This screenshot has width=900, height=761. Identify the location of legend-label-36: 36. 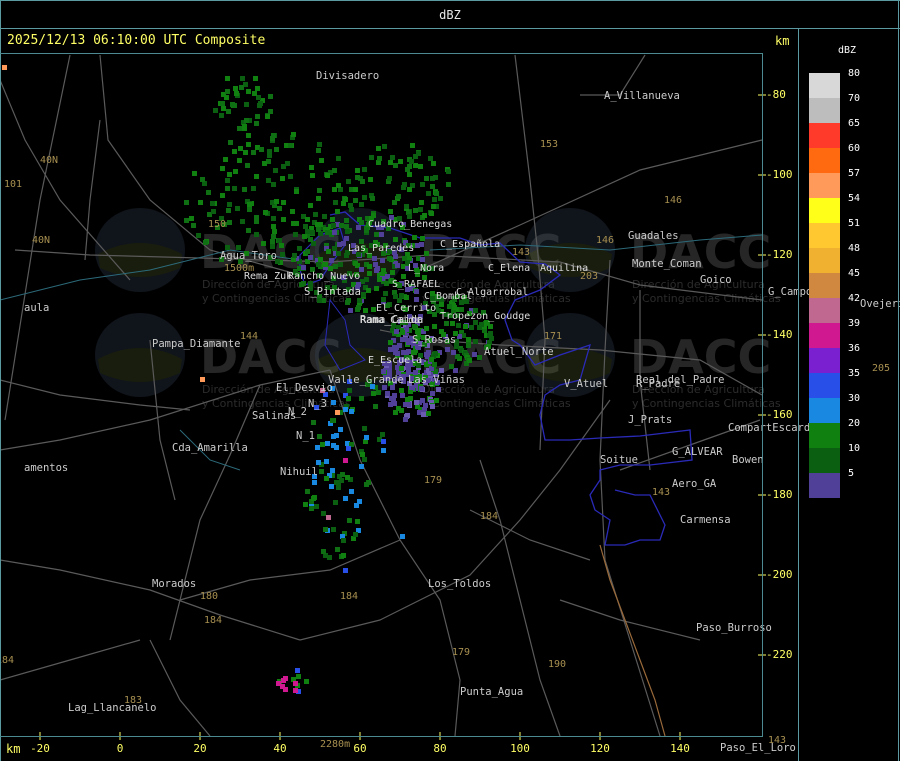
(854, 348).